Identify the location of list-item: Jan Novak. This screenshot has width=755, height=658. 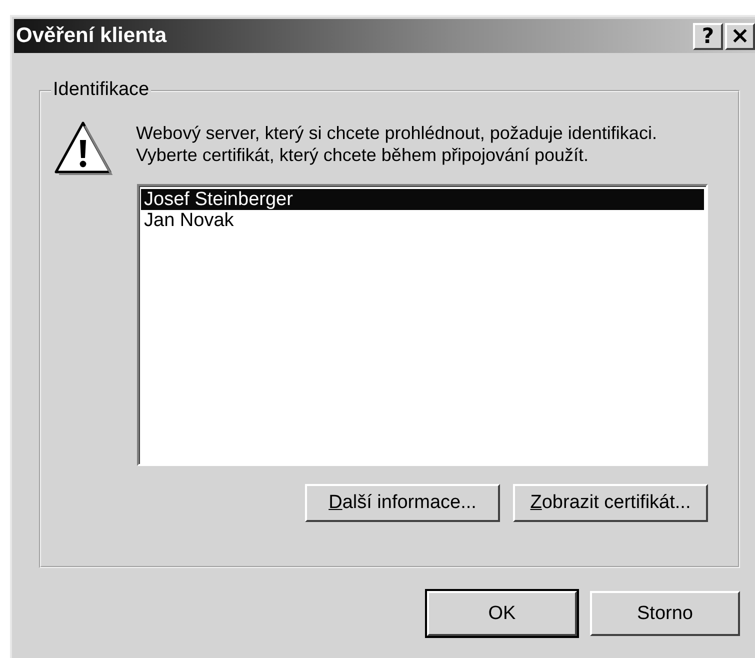
(422, 220).